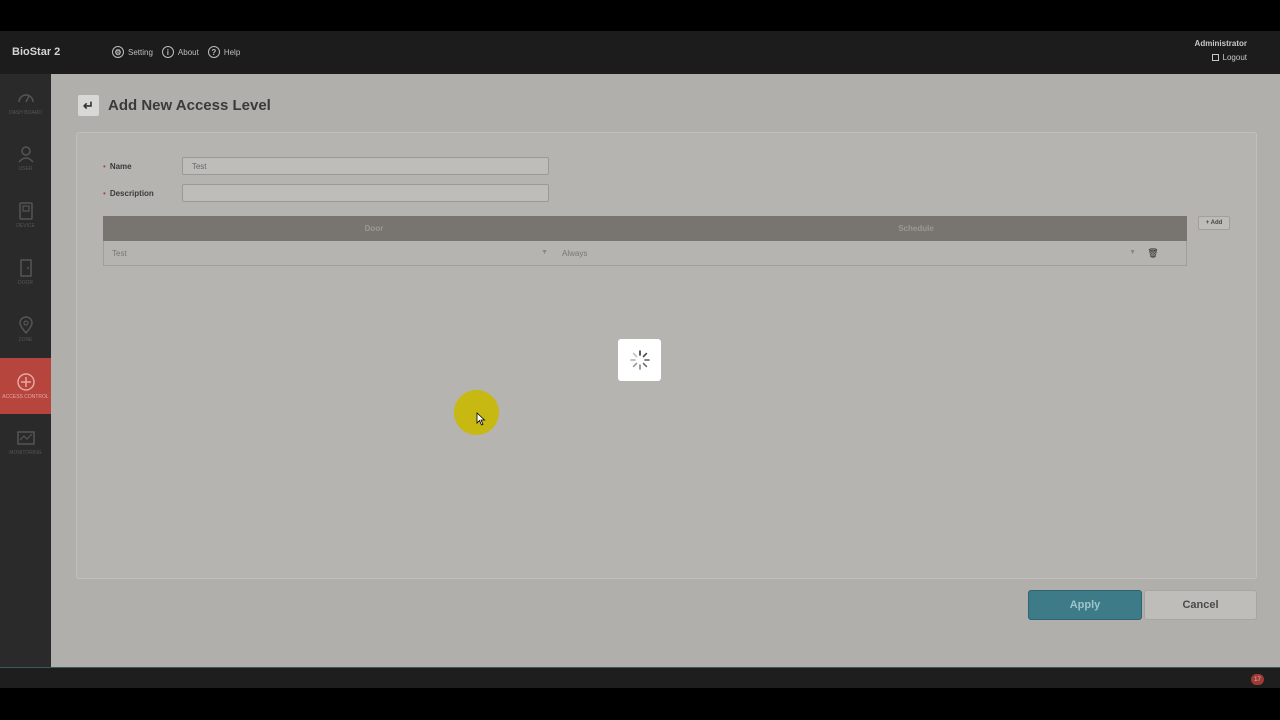  What do you see at coordinates (916, 228) in the screenshot?
I see `schedule-column-header: Schedule` at bounding box center [916, 228].